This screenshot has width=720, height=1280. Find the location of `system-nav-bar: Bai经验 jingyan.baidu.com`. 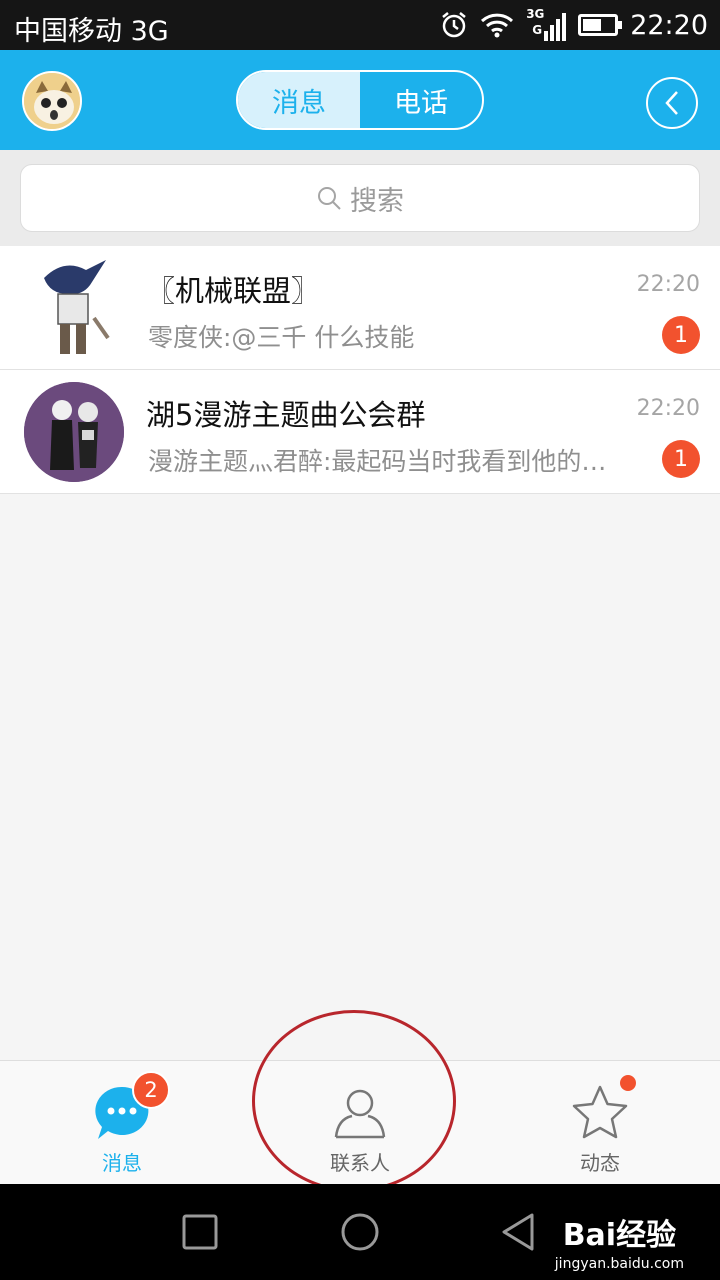

system-nav-bar: Bai经验 jingyan.baidu.com is located at coordinates (360, 1232).